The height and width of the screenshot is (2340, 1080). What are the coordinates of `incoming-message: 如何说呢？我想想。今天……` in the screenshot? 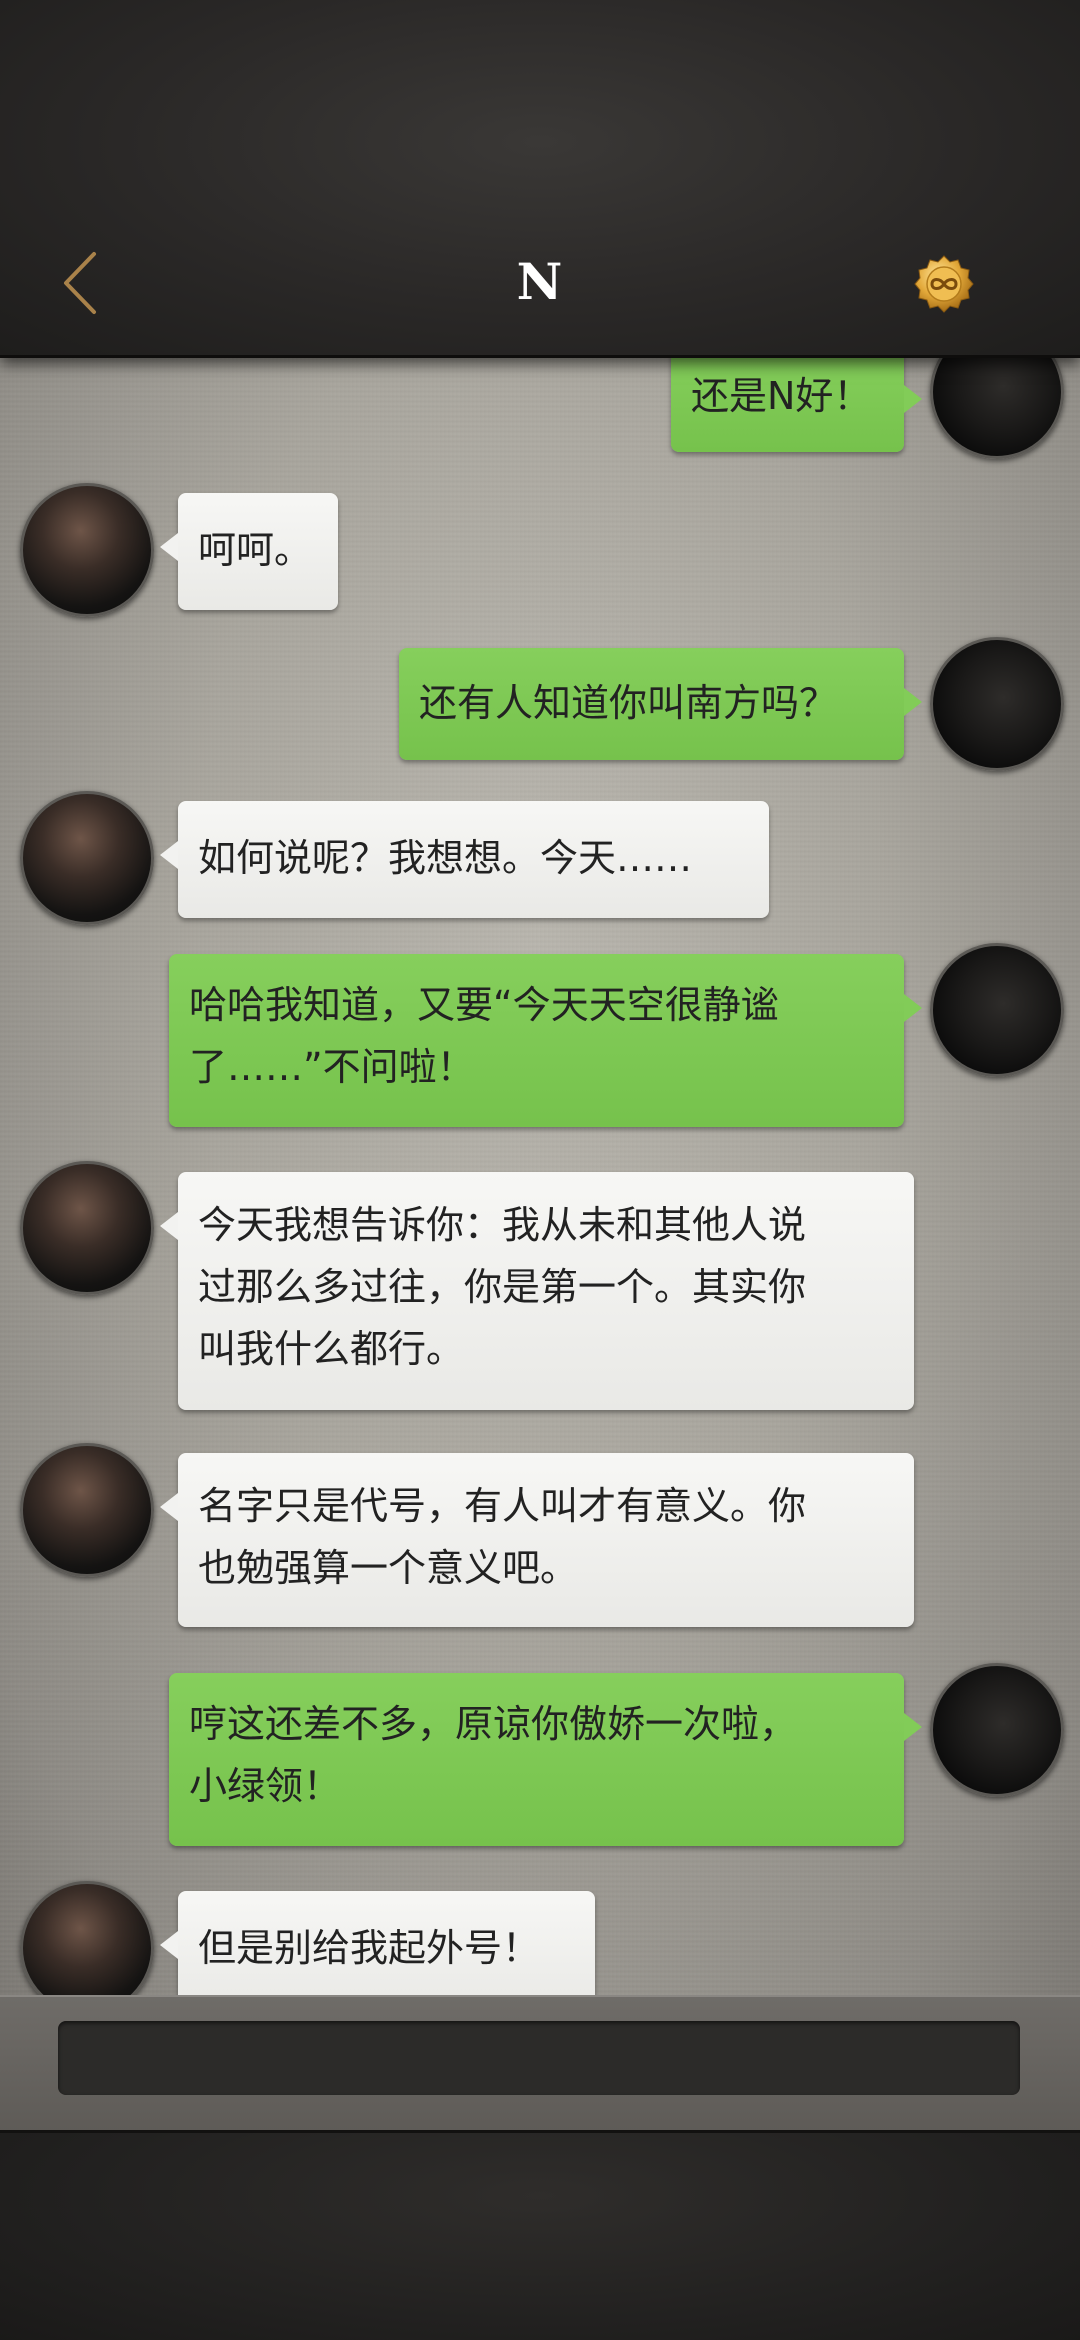 It's located at (464, 859).